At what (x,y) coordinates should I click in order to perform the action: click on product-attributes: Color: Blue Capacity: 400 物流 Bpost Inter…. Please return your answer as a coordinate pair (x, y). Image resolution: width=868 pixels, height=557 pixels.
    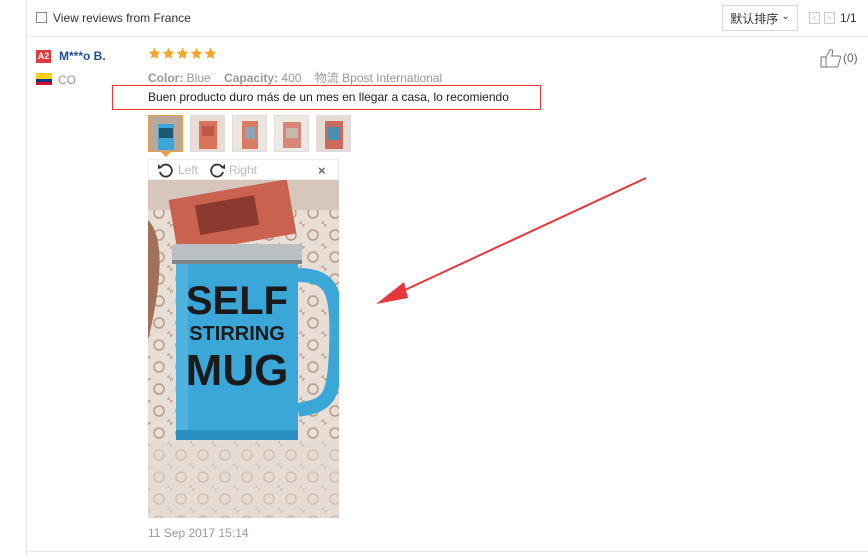
    Looking at the image, I should click on (295, 77).